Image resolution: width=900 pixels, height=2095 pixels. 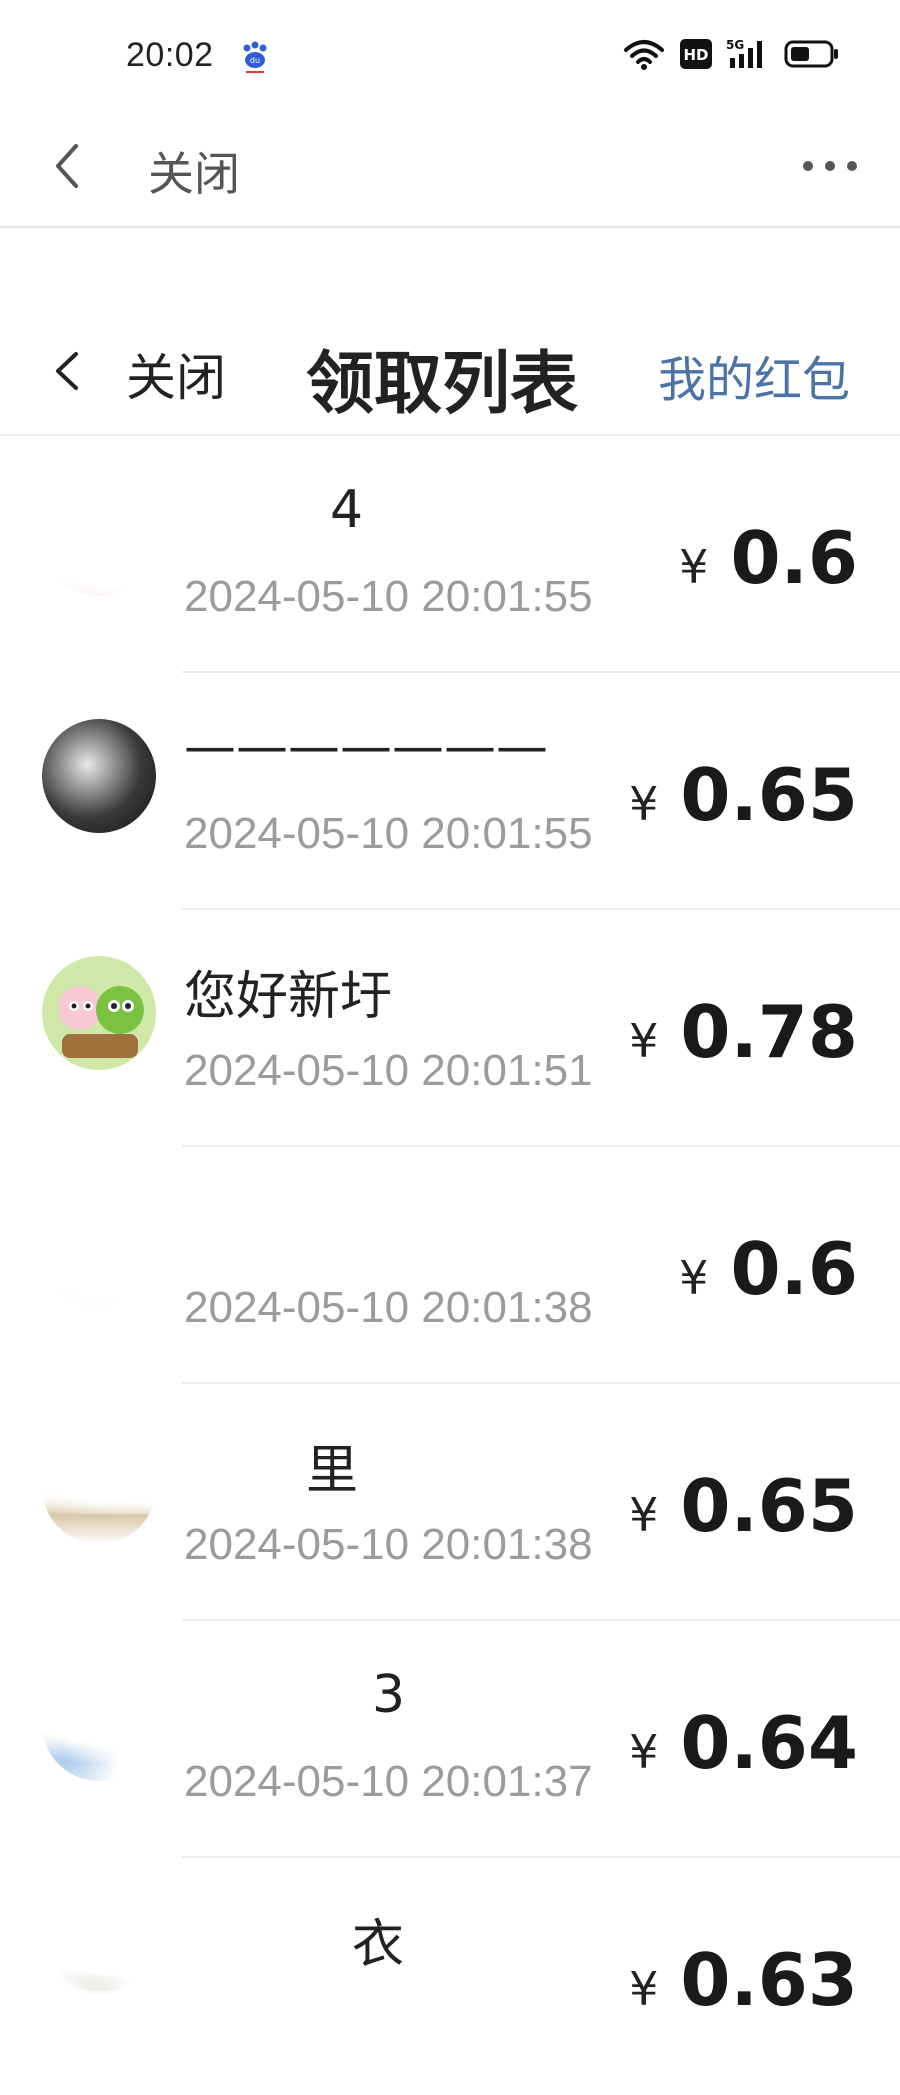 I want to click on header-back-icon, so click(x=67, y=371).